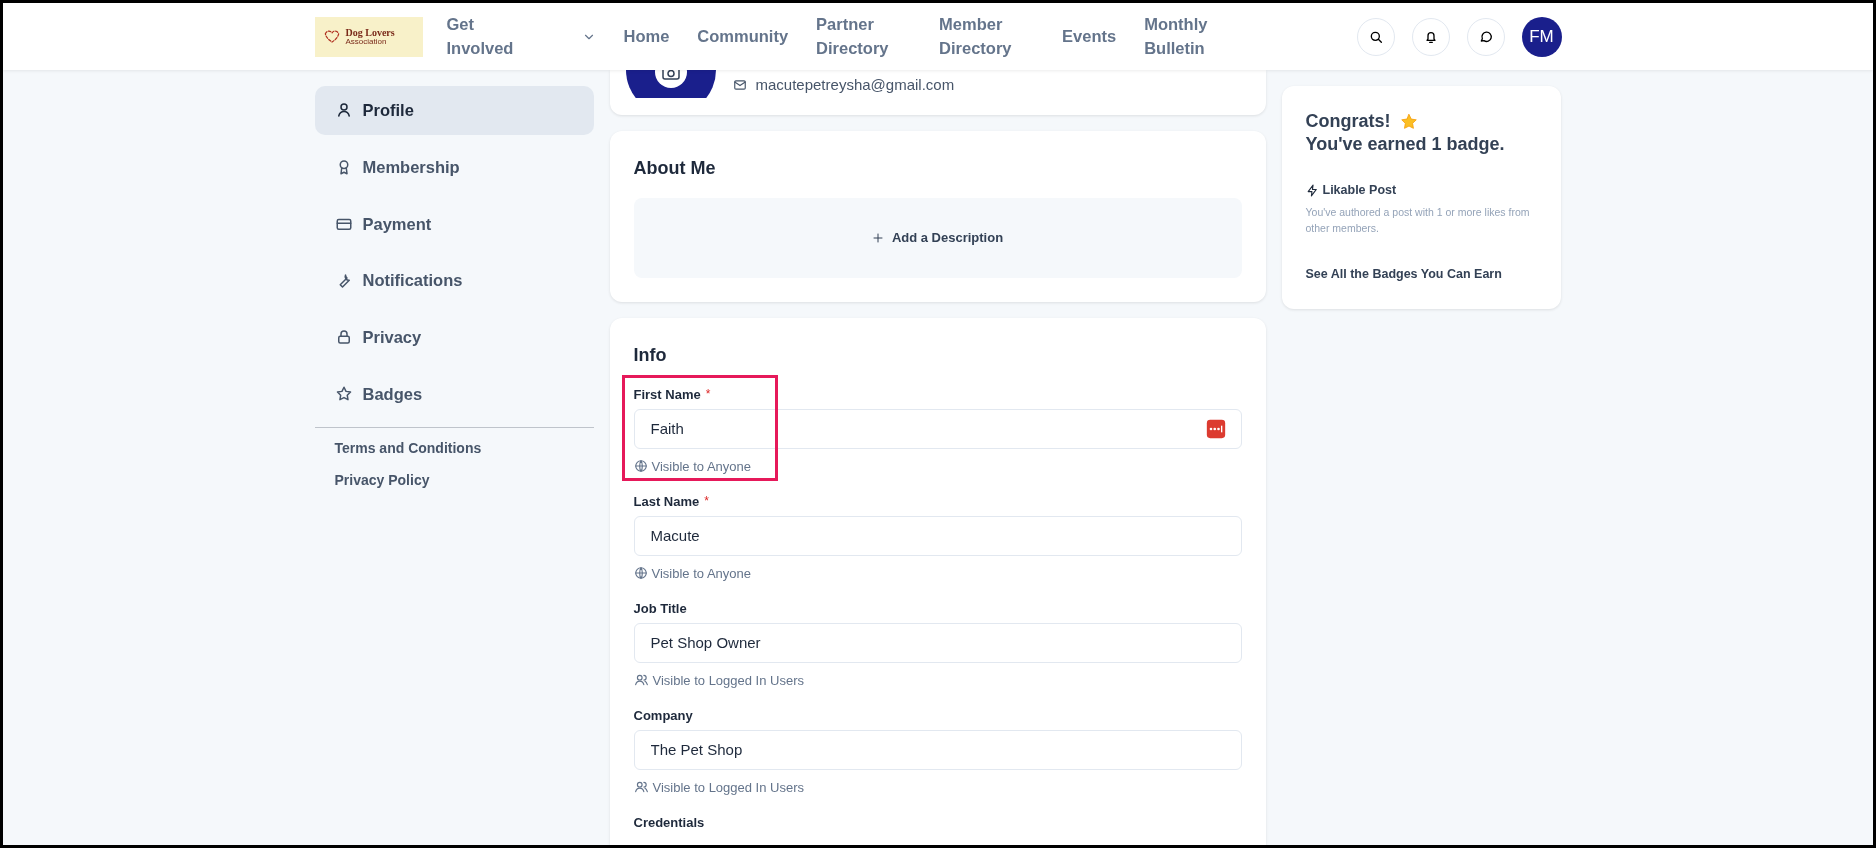  Describe the element at coordinates (454, 280) in the screenshot. I see `sidebar-item: Notifications` at that location.